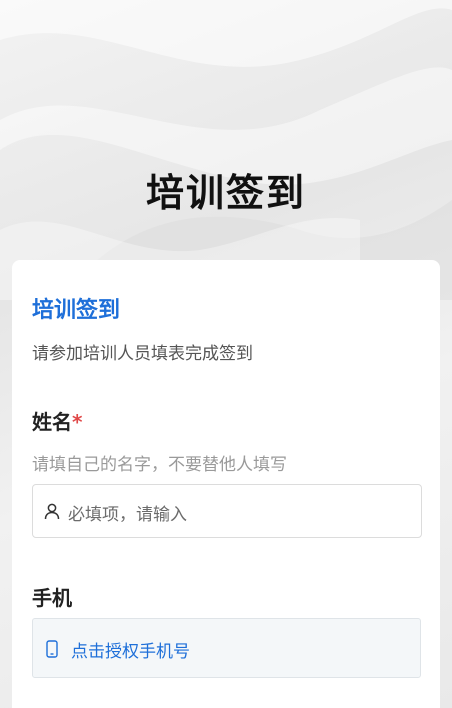  What do you see at coordinates (159, 465) in the screenshot?
I see `name-field-hint: 请填自己的名字，不要替他人填写` at bounding box center [159, 465].